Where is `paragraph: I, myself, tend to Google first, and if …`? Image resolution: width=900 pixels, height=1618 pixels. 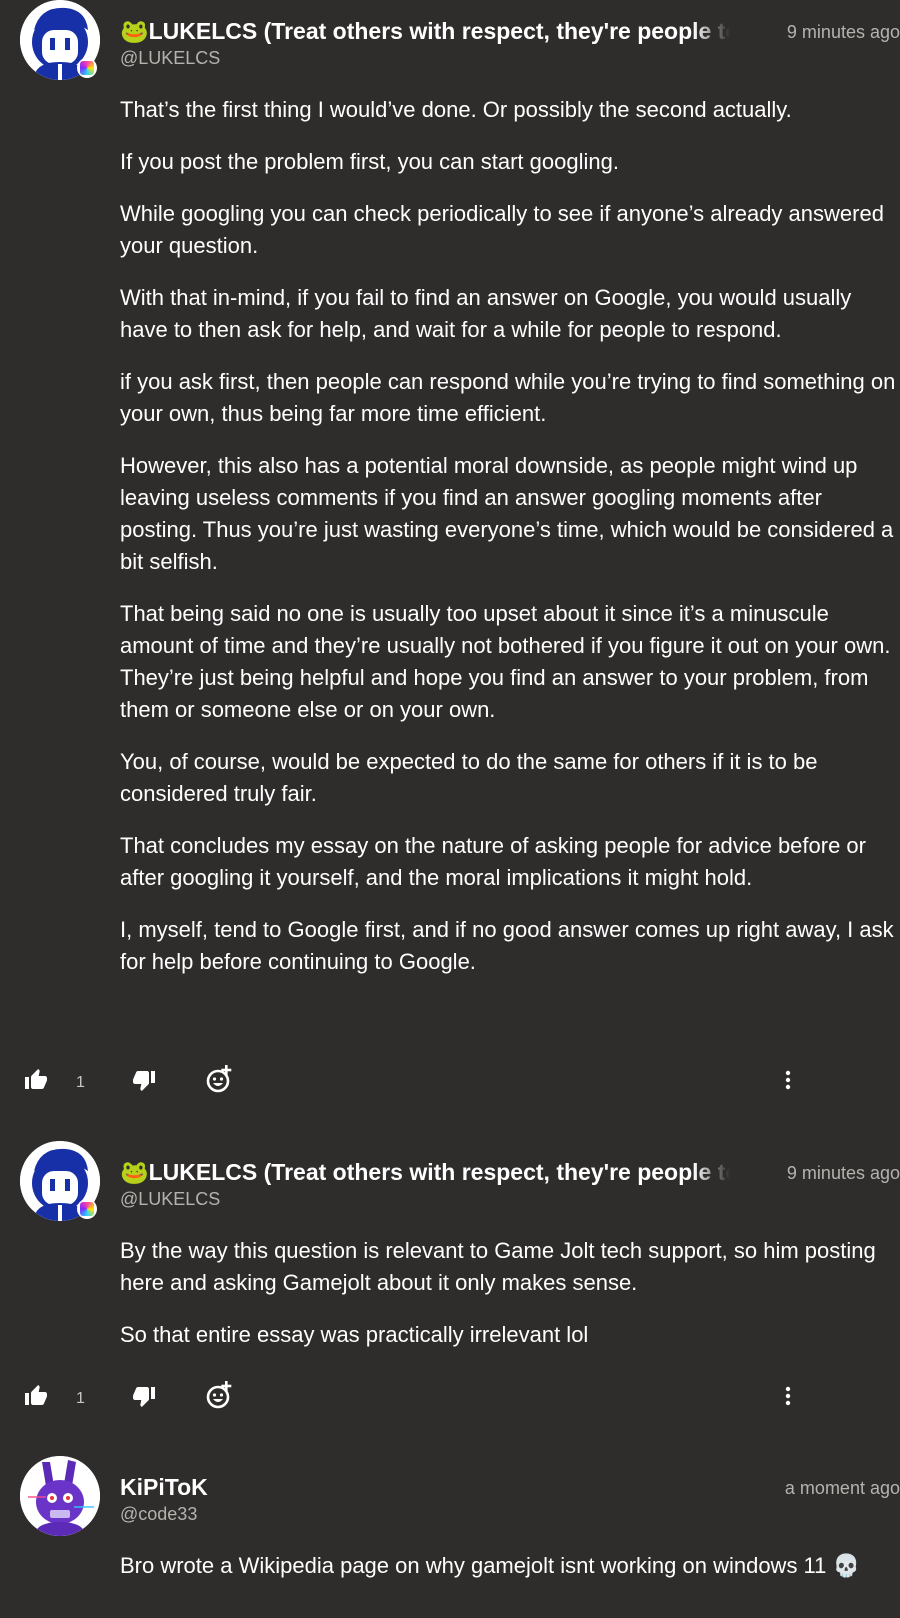
paragraph: I, myself, tend to Google first, and if … is located at coordinates (507, 945).